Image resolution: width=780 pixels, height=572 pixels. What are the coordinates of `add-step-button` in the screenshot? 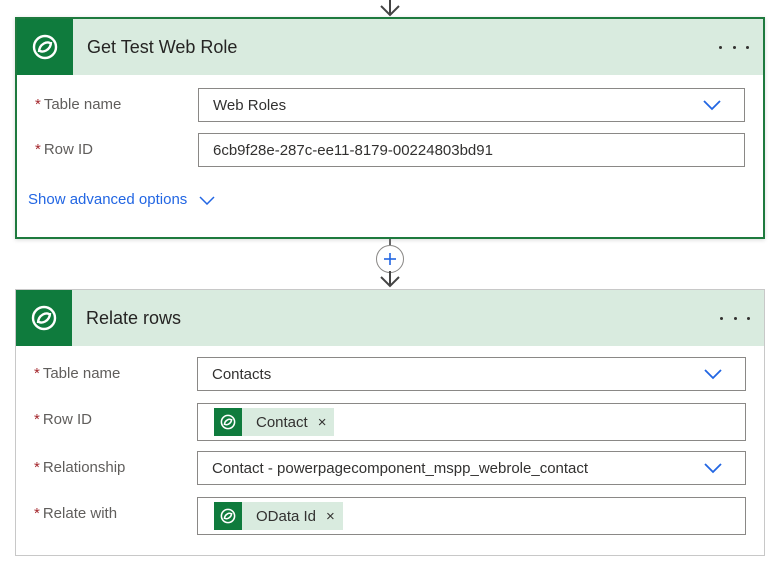 It's located at (390, 259).